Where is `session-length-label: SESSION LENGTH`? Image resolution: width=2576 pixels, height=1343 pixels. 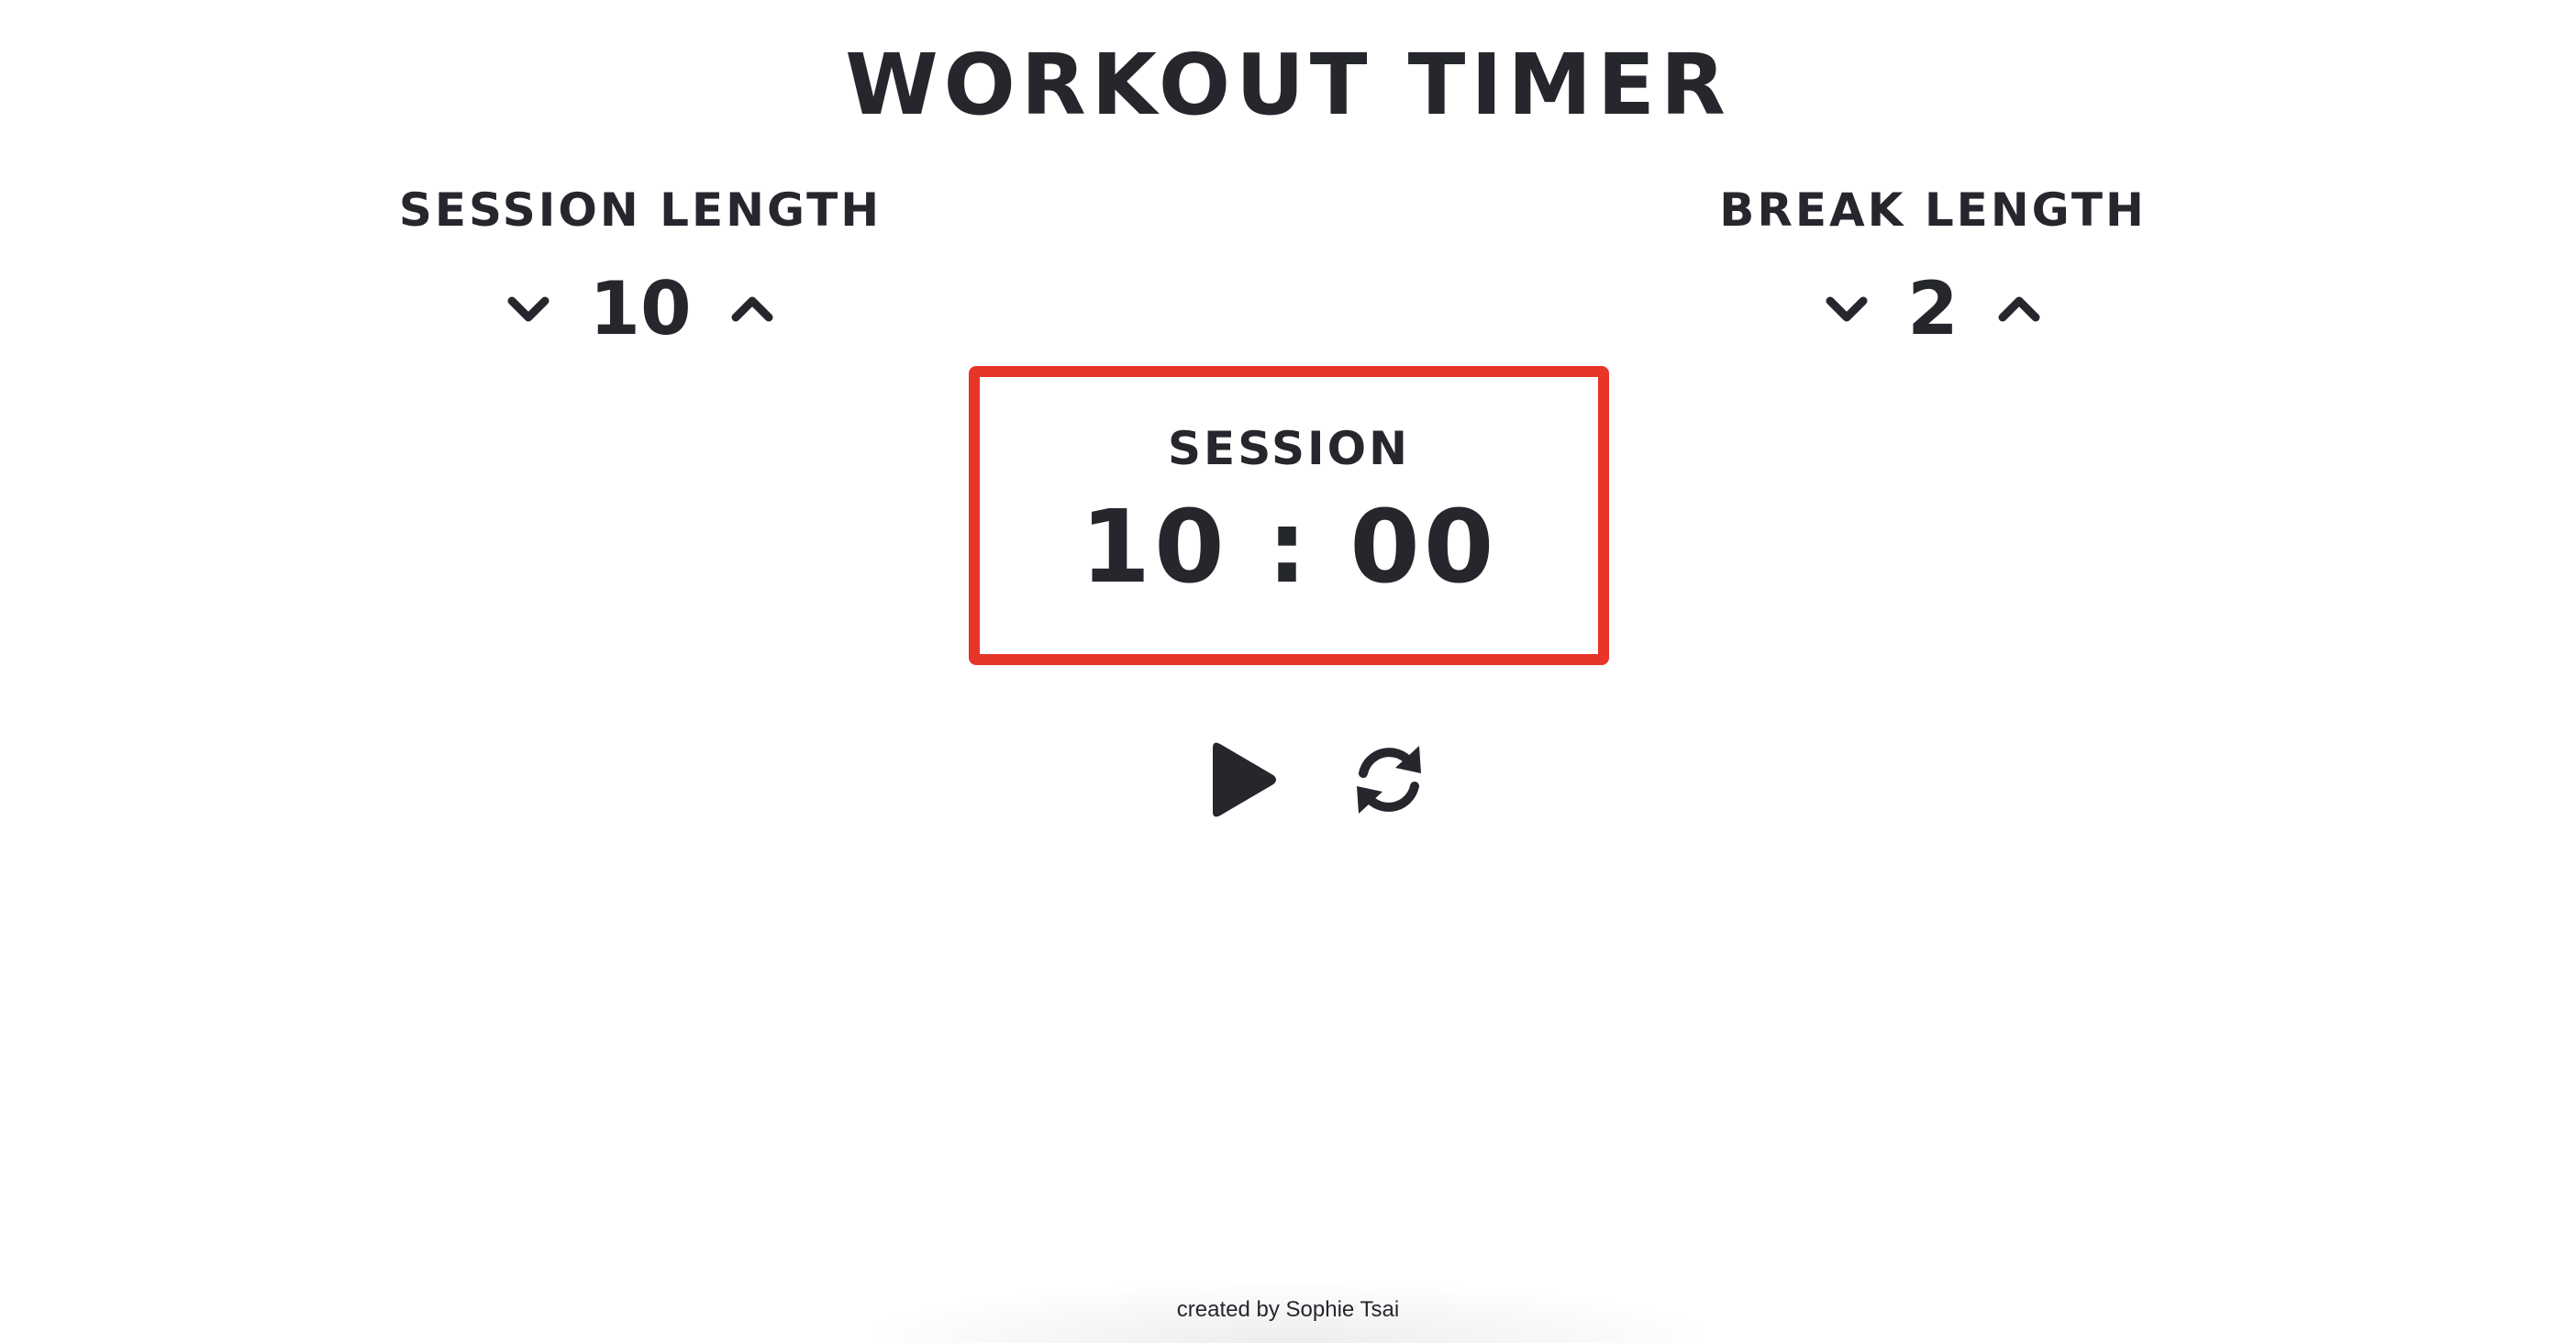 session-length-label: SESSION LENGTH is located at coordinates (640, 210).